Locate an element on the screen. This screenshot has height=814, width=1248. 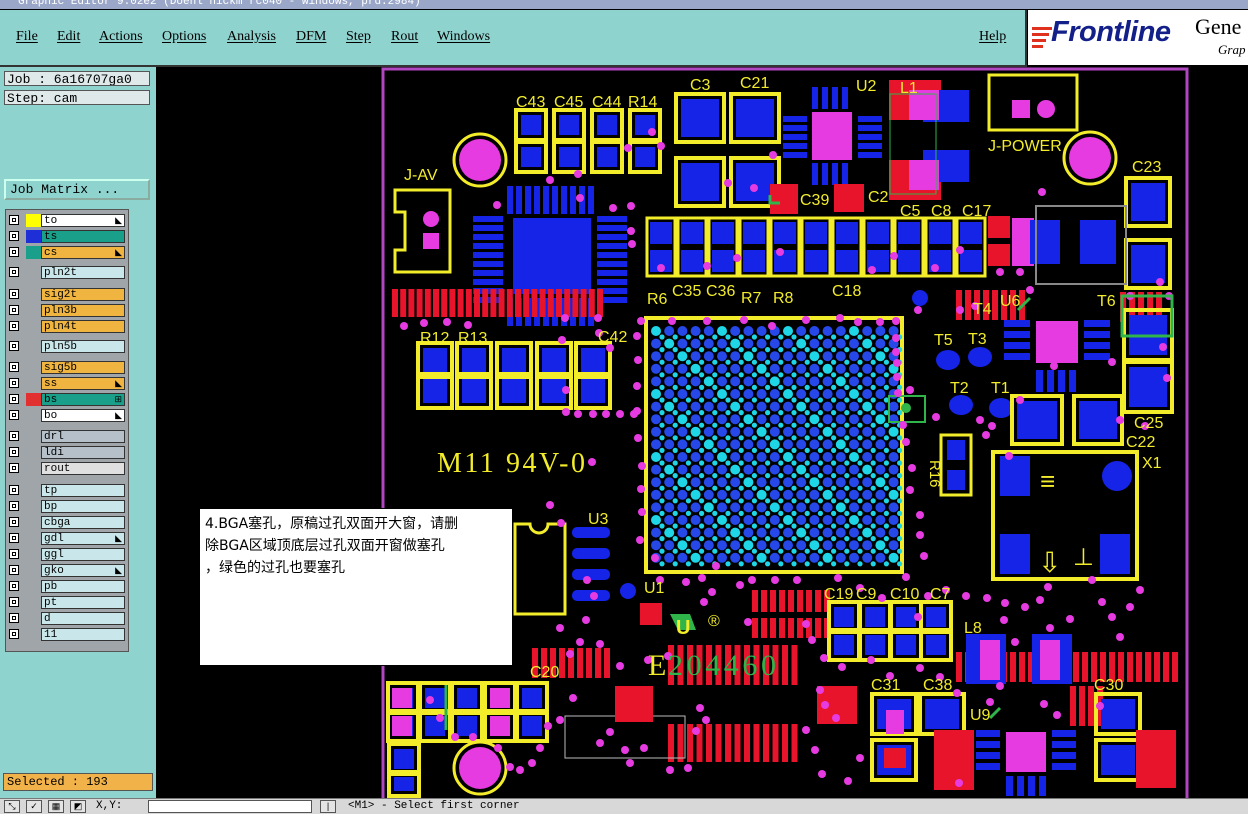
menu-edit: Edit is located at coordinates (68, 37).